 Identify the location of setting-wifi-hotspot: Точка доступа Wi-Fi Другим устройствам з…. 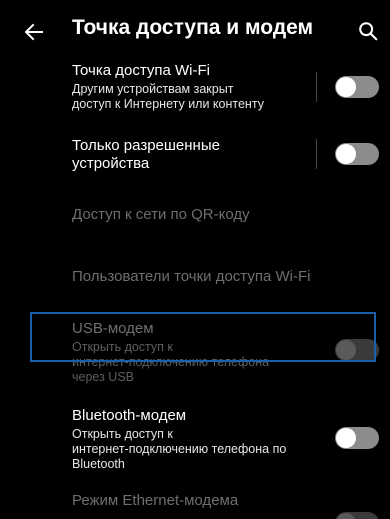
(195, 92).